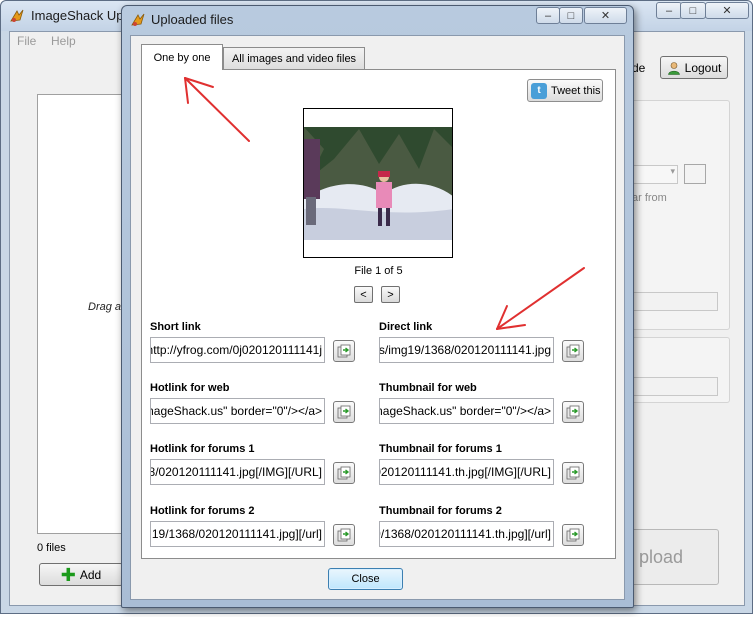  I want to click on dialog-maximize-button: □, so click(571, 15).